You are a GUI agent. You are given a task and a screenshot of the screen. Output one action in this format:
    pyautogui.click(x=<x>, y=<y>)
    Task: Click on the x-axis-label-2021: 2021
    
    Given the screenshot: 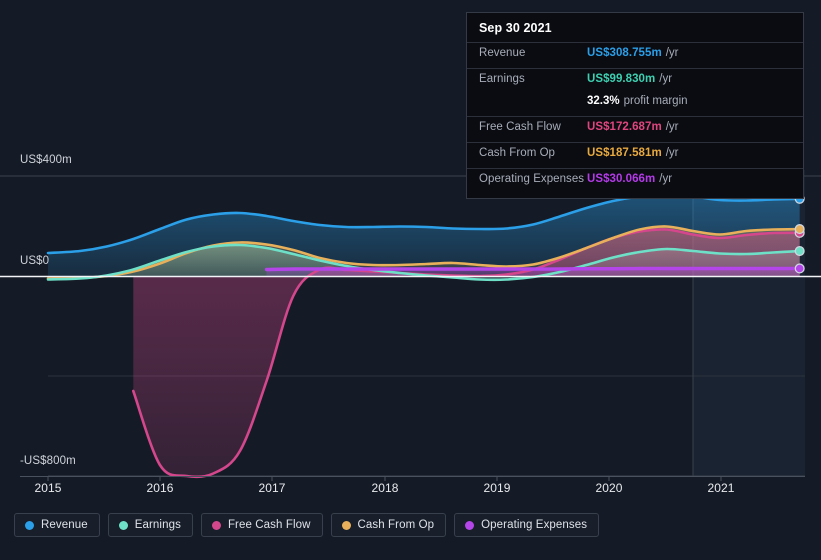 What is the action you would take?
    pyautogui.click(x=721, y=488)
    